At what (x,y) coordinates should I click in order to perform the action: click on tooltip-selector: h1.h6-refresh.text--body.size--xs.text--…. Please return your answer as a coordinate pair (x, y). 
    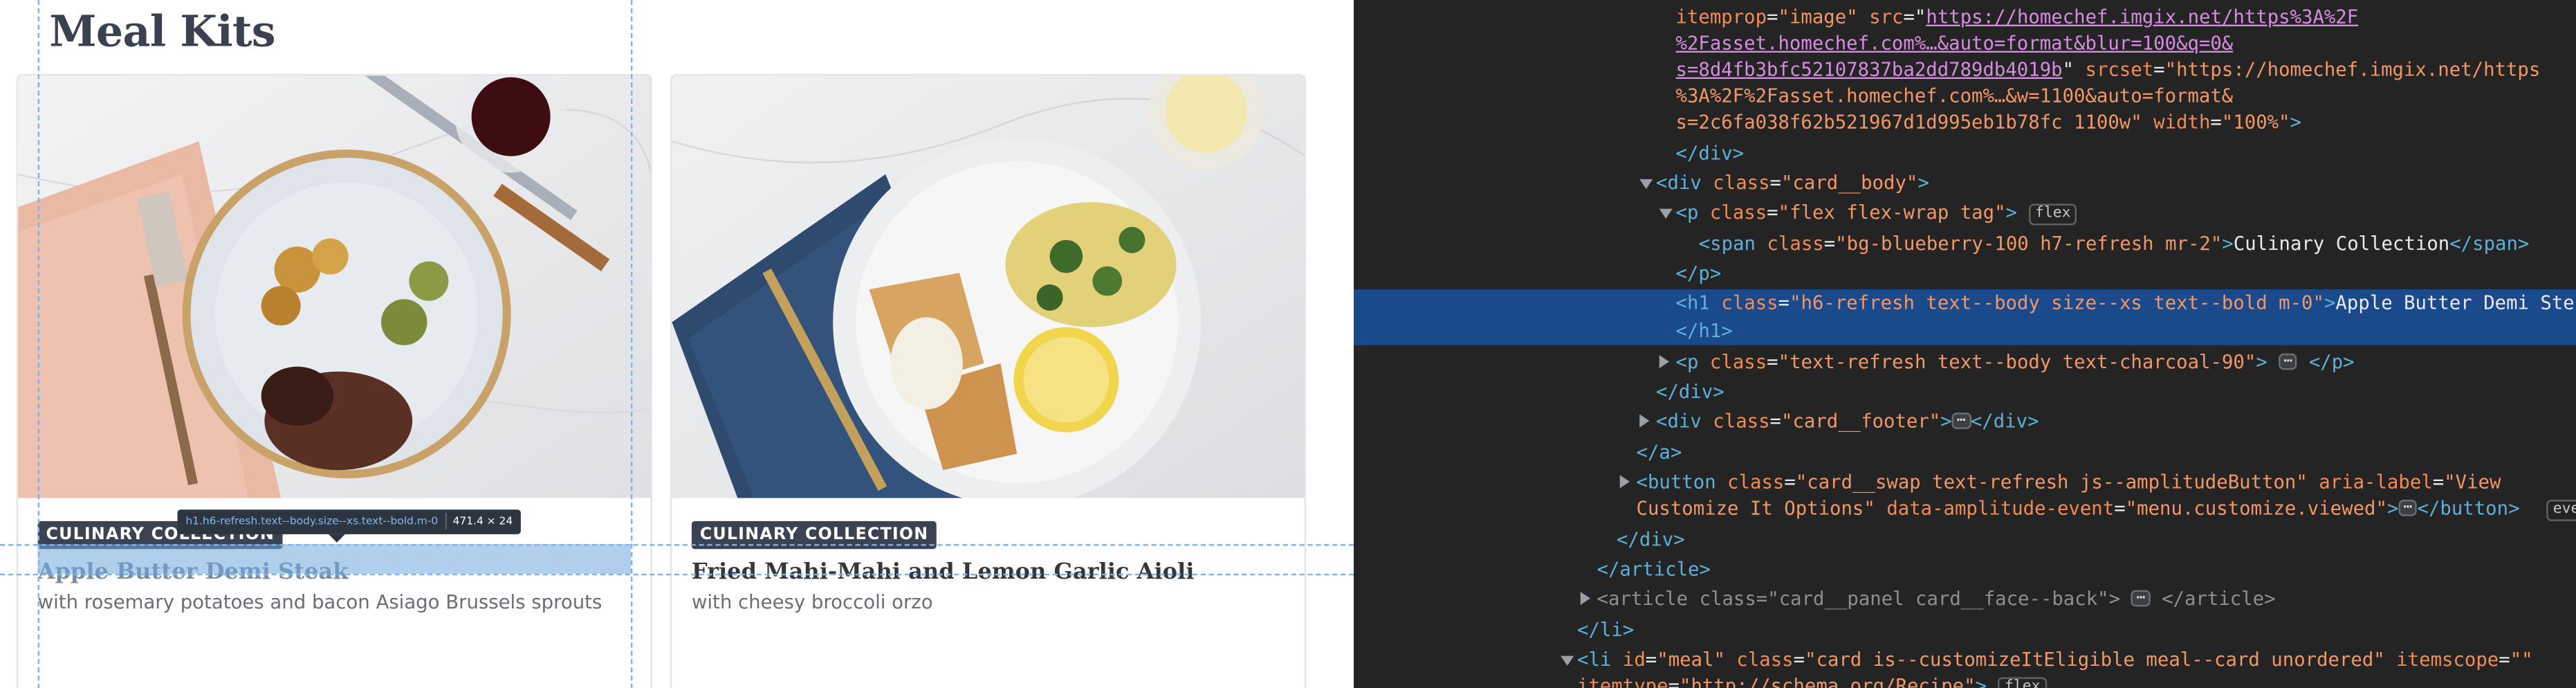
    Looking at the image, I should click on (312, 521).